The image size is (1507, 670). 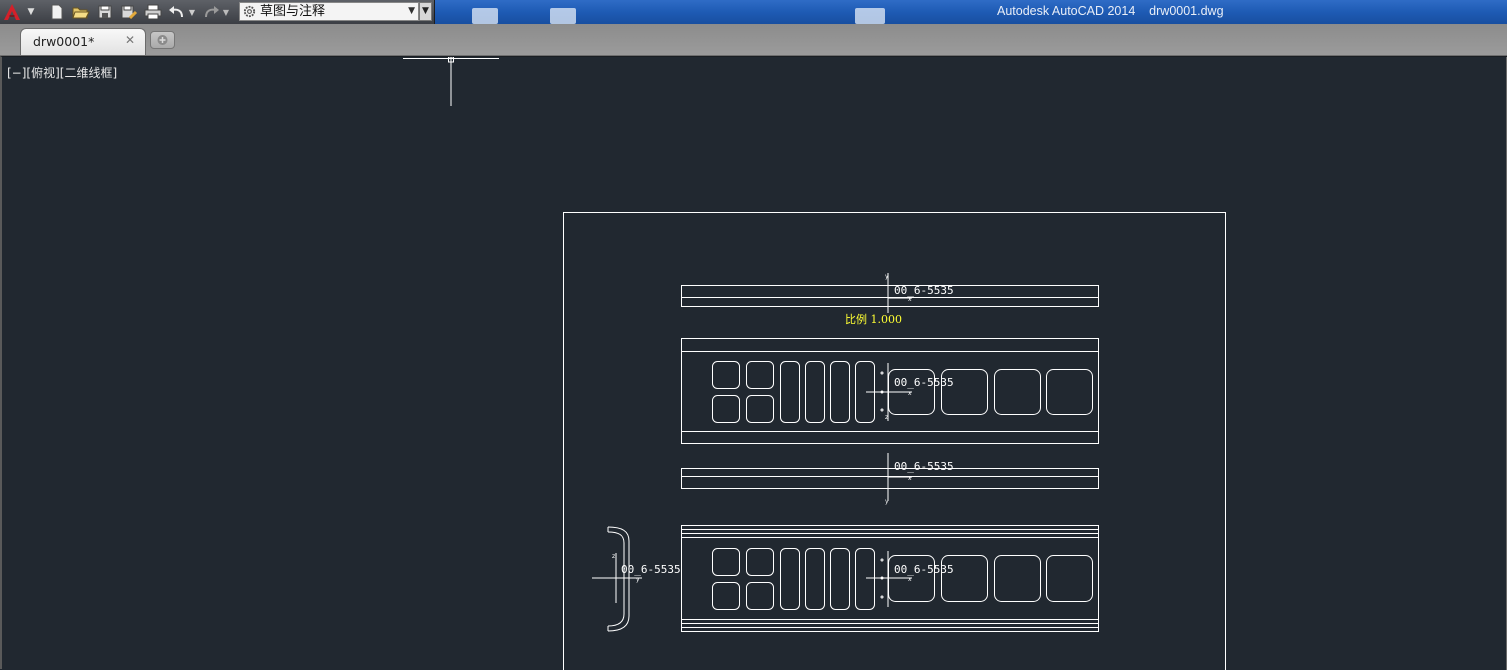 I want to click on view-1-top, so click(x=890, y=293).